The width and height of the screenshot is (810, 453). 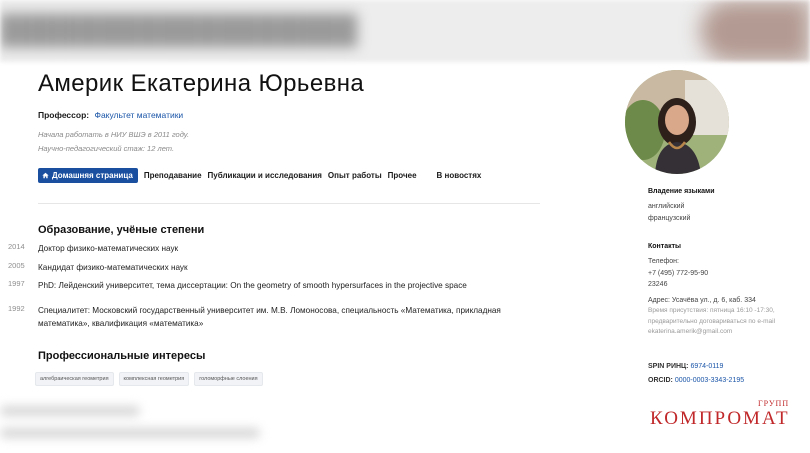 I want to click on profile-name: Америк Екатерина Юрьевна, so click(x=201, y=83).